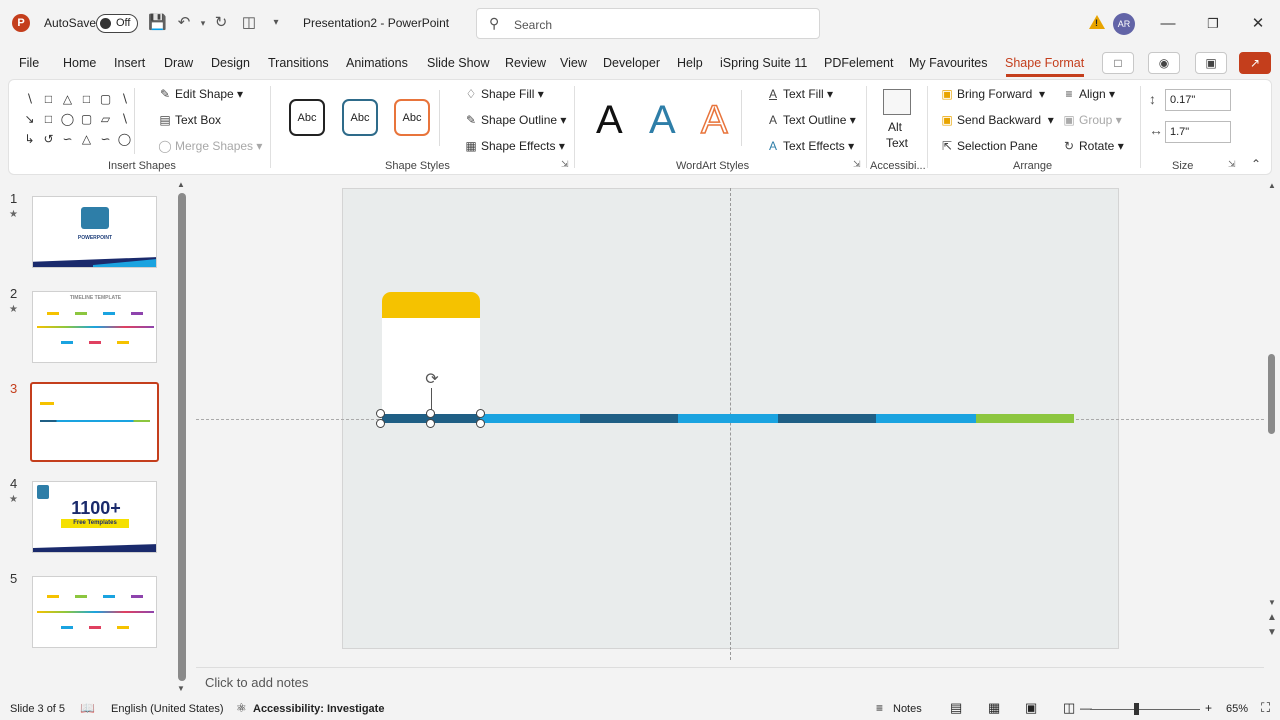 The height and width of the screenshot is (720, 1280). I want to click on language-status: English (United States), so click(167, 709).